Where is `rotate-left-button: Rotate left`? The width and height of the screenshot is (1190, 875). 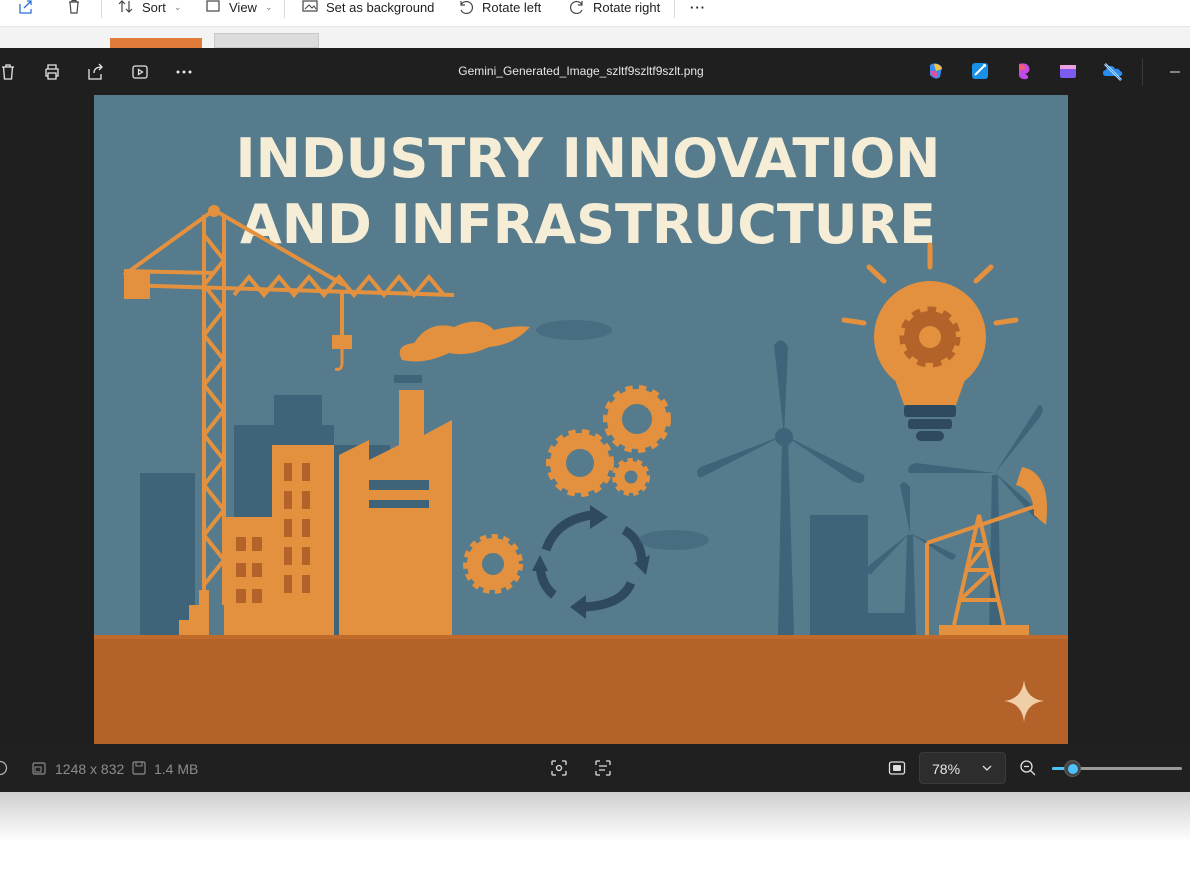
rotate-left-button: Rotate left is located at coordinates (500, 7).